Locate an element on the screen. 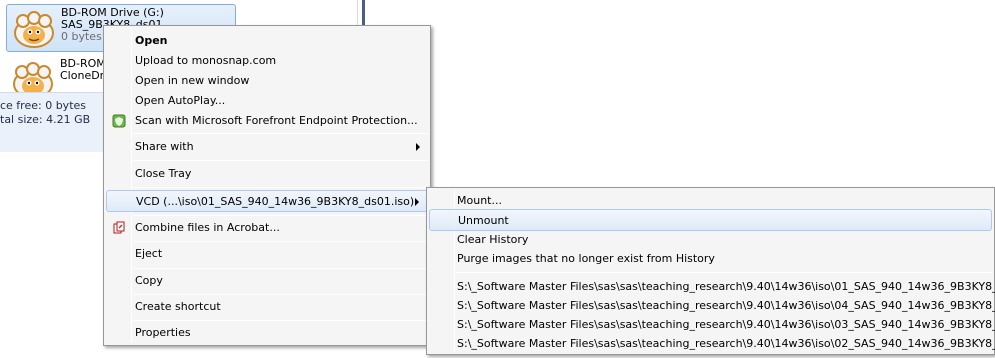 The height and width of the screenshot is (358, 995). menu-item-close-tray: Close Tray is located at coordinates (267, 174).